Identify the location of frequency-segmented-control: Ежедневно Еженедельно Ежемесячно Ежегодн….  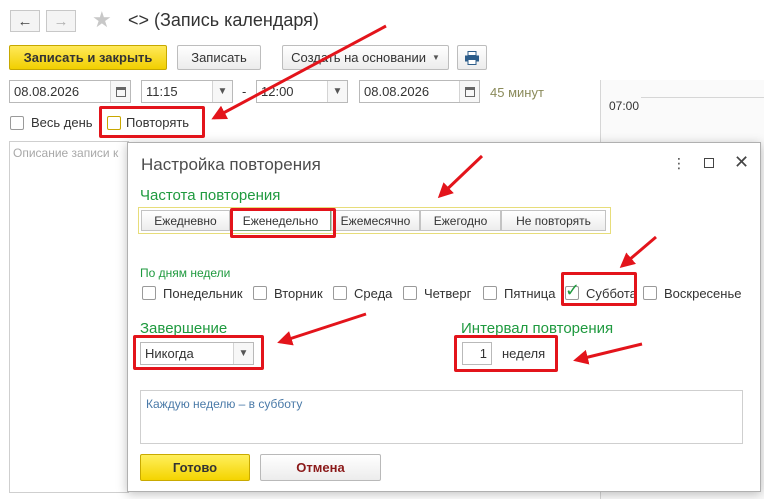
(374, 220).